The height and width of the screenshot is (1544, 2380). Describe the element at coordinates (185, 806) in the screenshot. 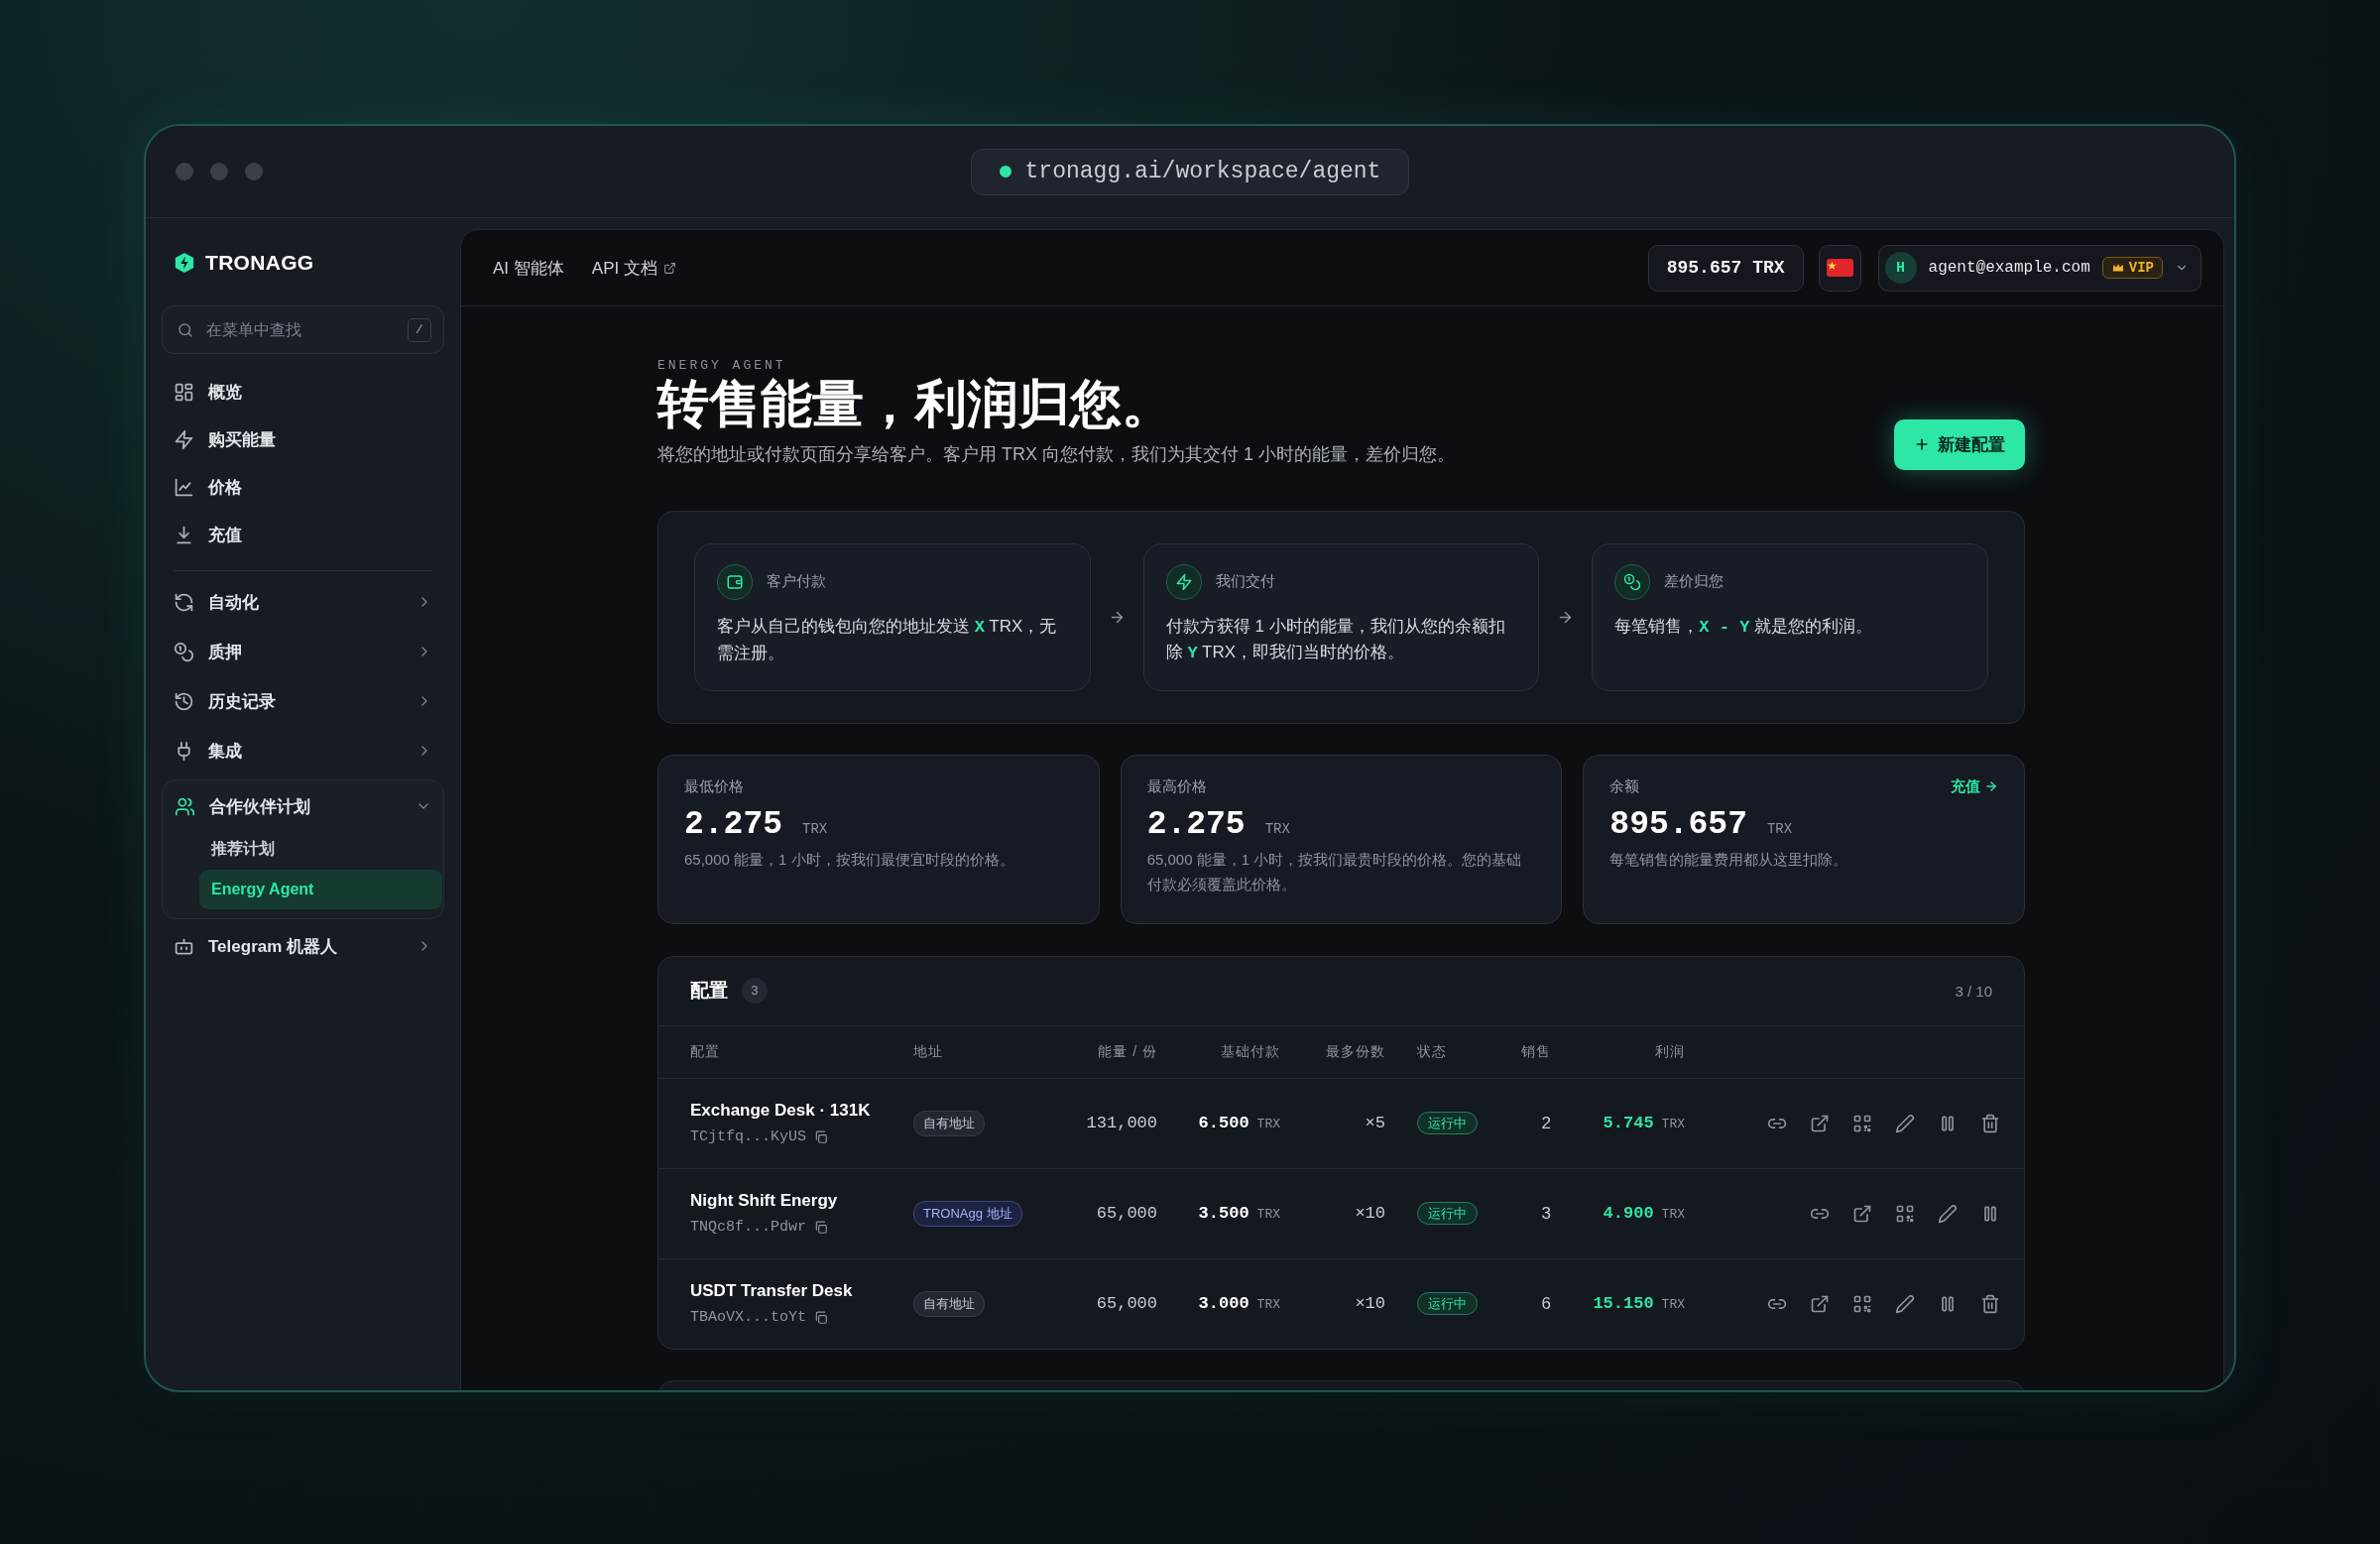

I see `people-icon` at that location.